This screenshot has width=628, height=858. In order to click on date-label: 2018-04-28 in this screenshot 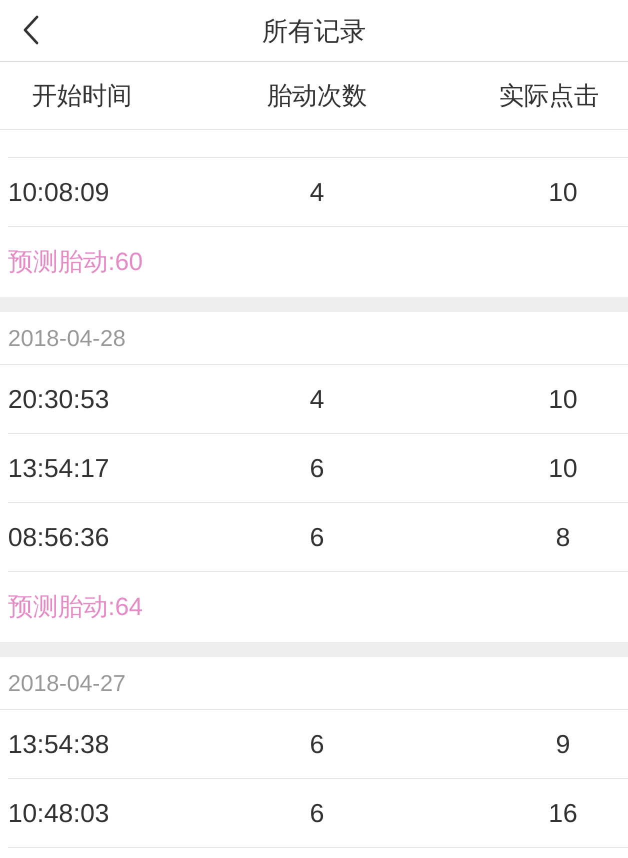, I will do `click(67, 338)`.